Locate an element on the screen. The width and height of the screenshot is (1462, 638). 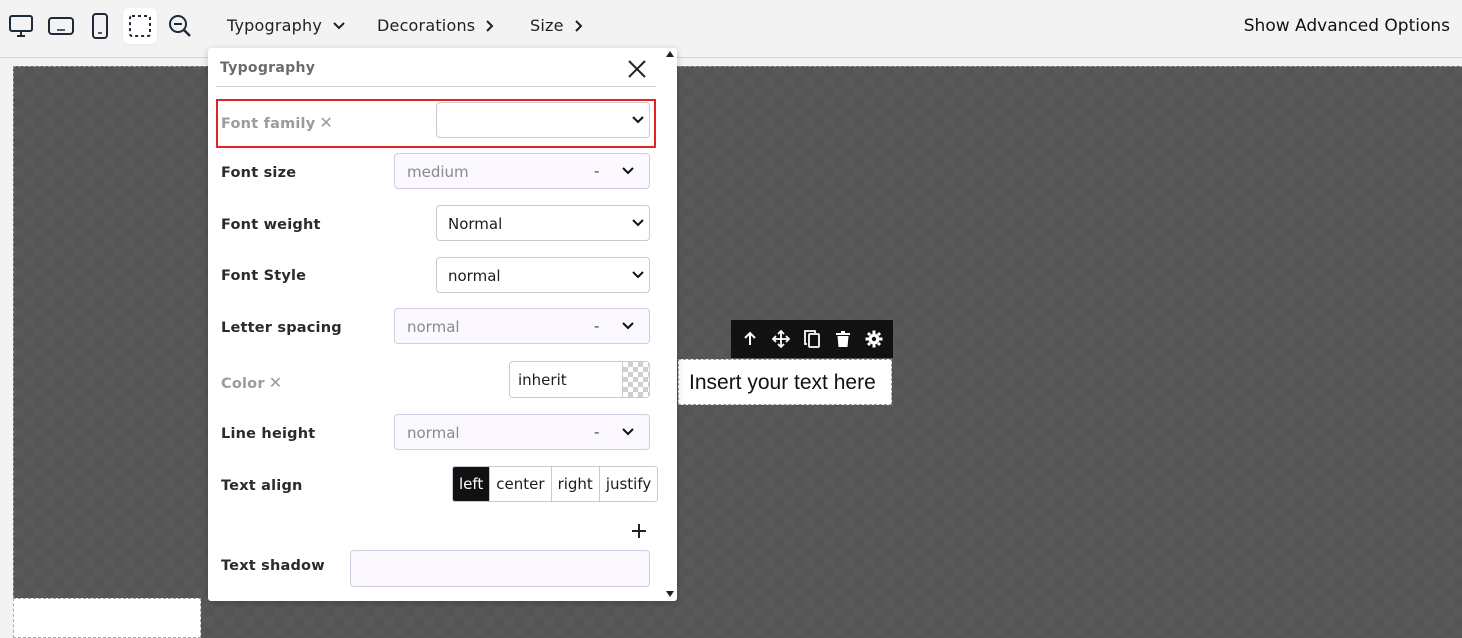
font-size-unit: - is located at coordinates (596, 171).